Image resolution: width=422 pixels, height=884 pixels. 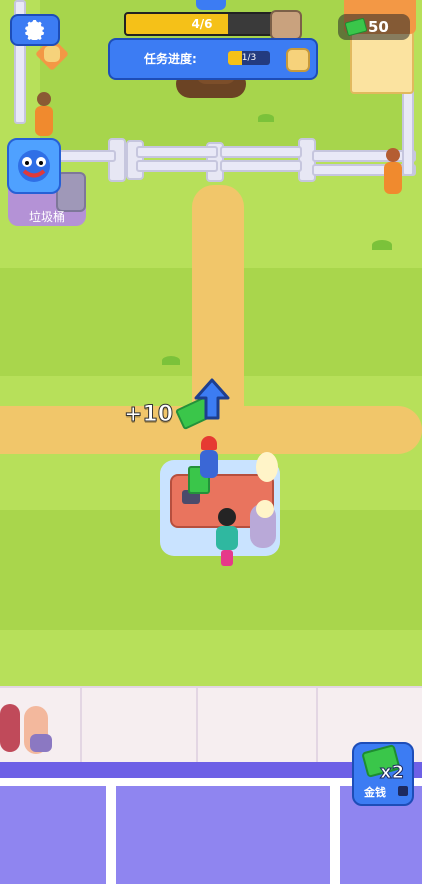 I want to click on monster-avatar-button, so click(x=34, y=166).